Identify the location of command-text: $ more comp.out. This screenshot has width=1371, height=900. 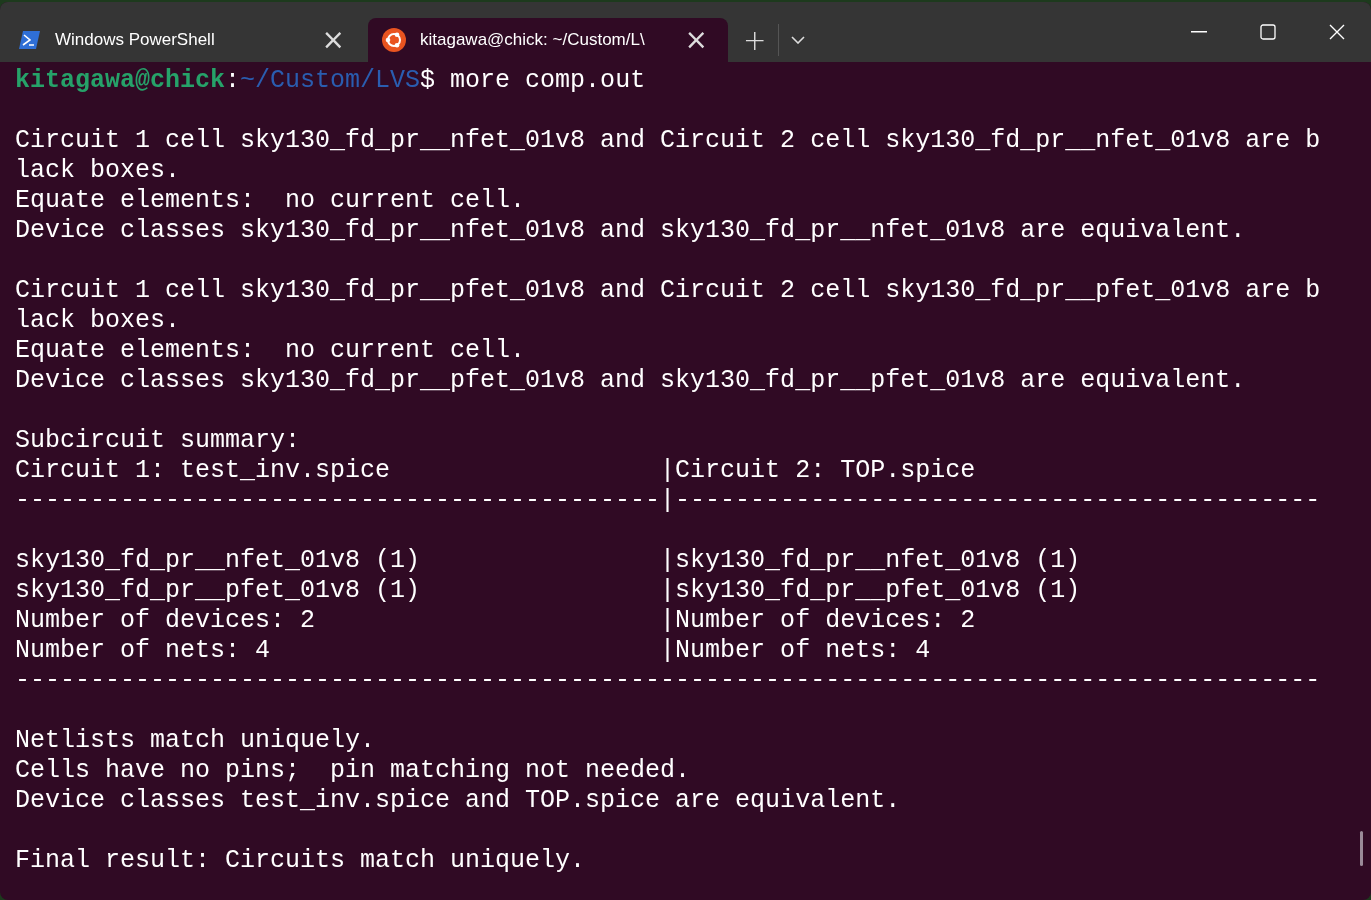
(533, 80).